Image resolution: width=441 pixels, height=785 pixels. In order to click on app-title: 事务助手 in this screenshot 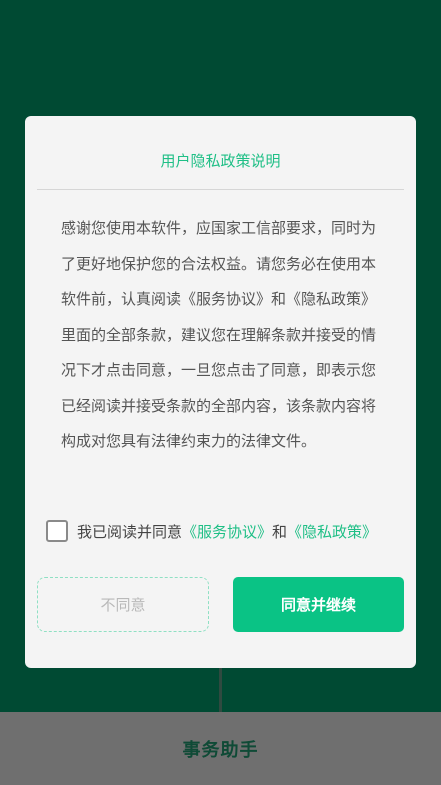, I will do `click(220, 750)`.